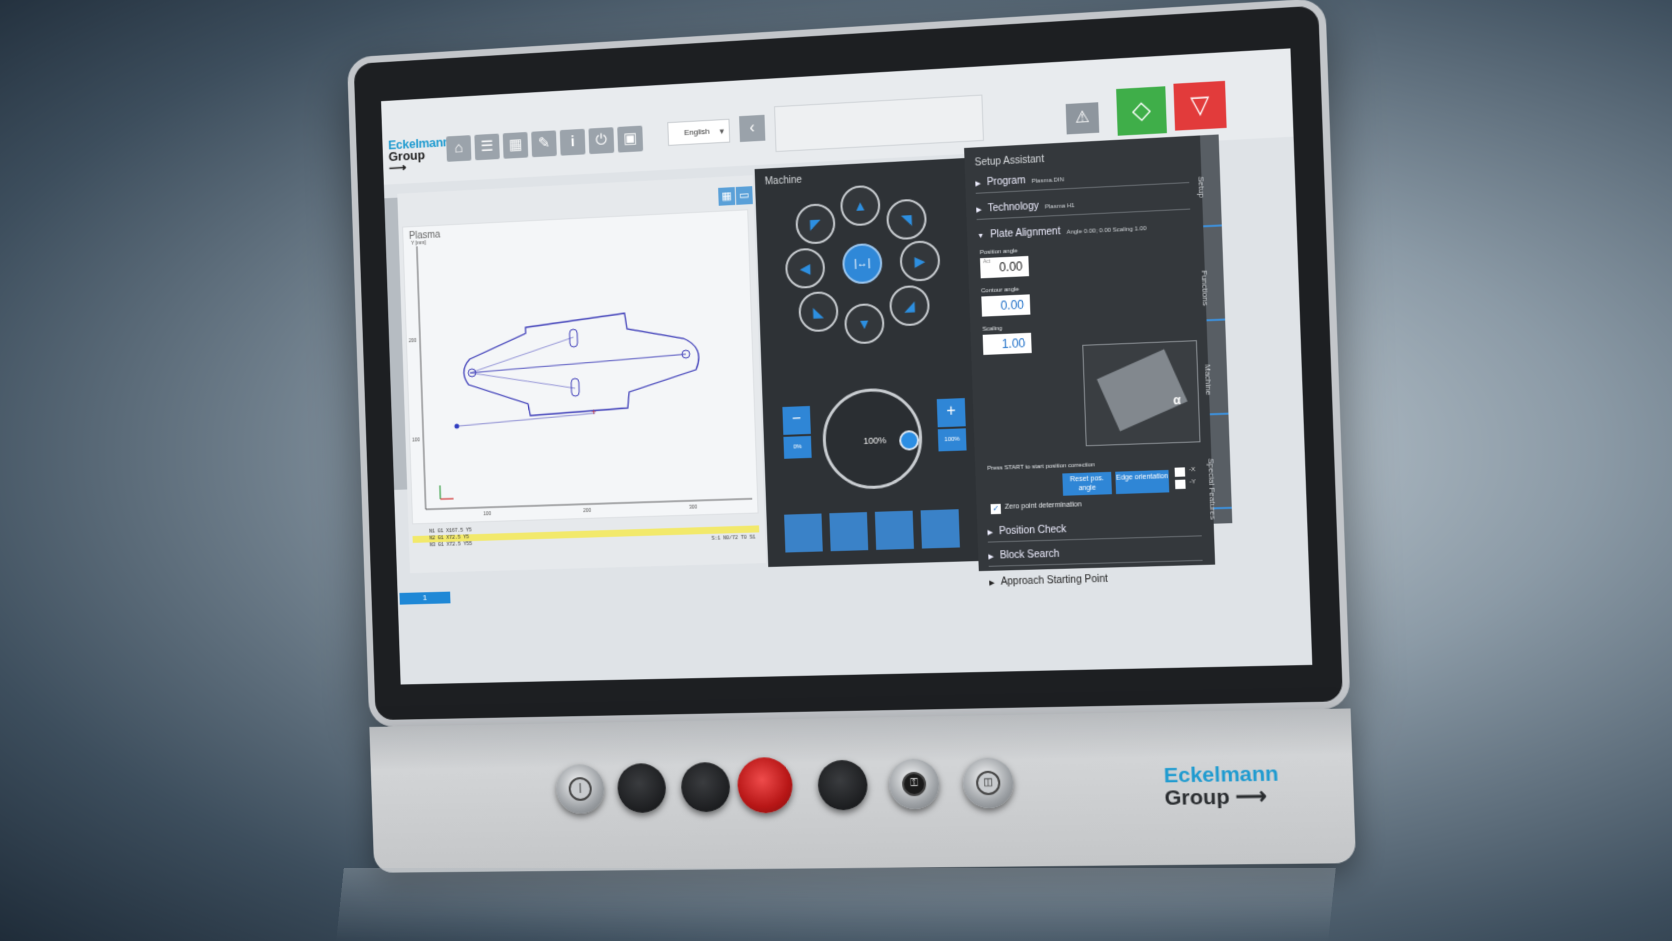 The height and width of the screenshot is (941, 1672). I want to click on power-key-button: |, so click(580, 788).